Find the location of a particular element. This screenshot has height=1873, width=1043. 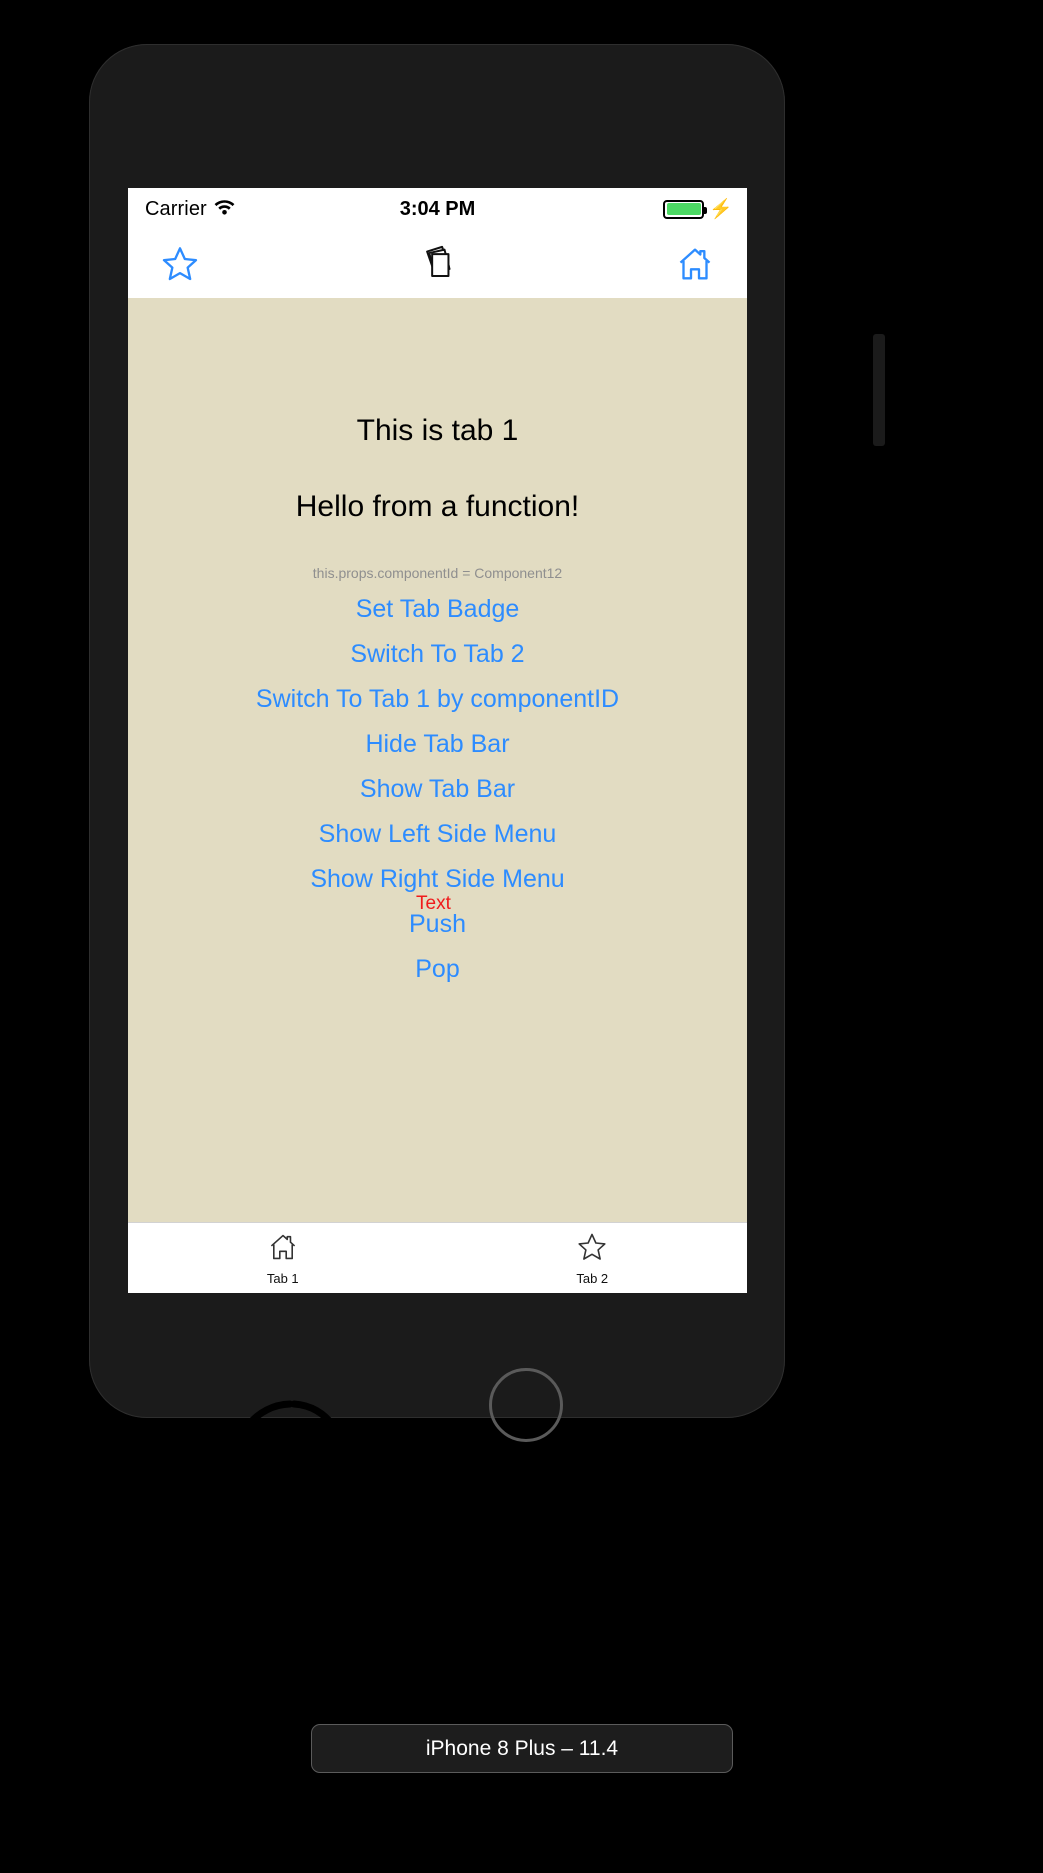

link-push: Push is located at coordinates (437, 916).